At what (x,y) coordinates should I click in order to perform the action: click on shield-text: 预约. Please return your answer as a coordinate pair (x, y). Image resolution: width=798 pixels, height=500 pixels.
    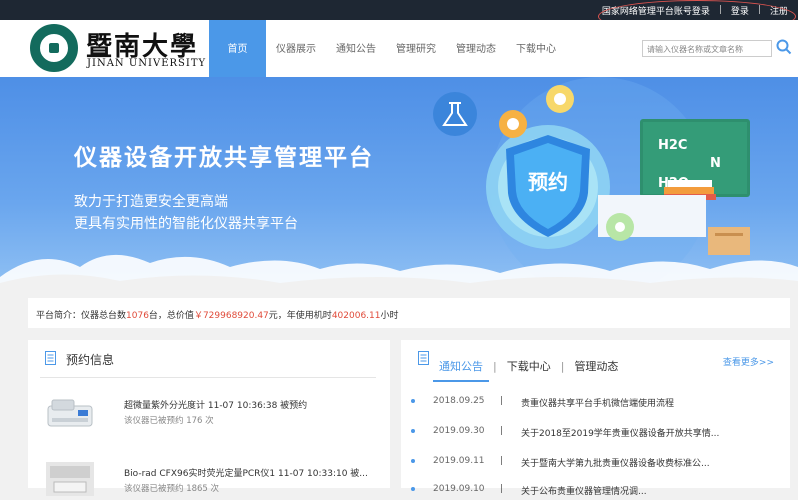
    Looking at the image, I should click on (548, 182).